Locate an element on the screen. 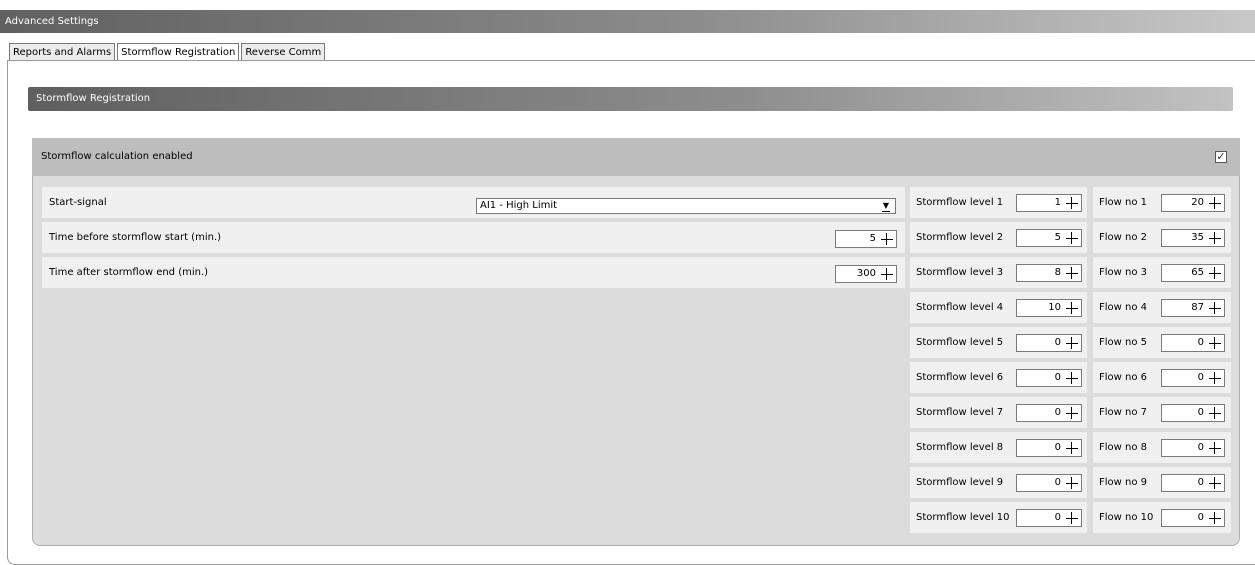  flow-no-label: Flow no 6 is located at coordinates (1123, 377).